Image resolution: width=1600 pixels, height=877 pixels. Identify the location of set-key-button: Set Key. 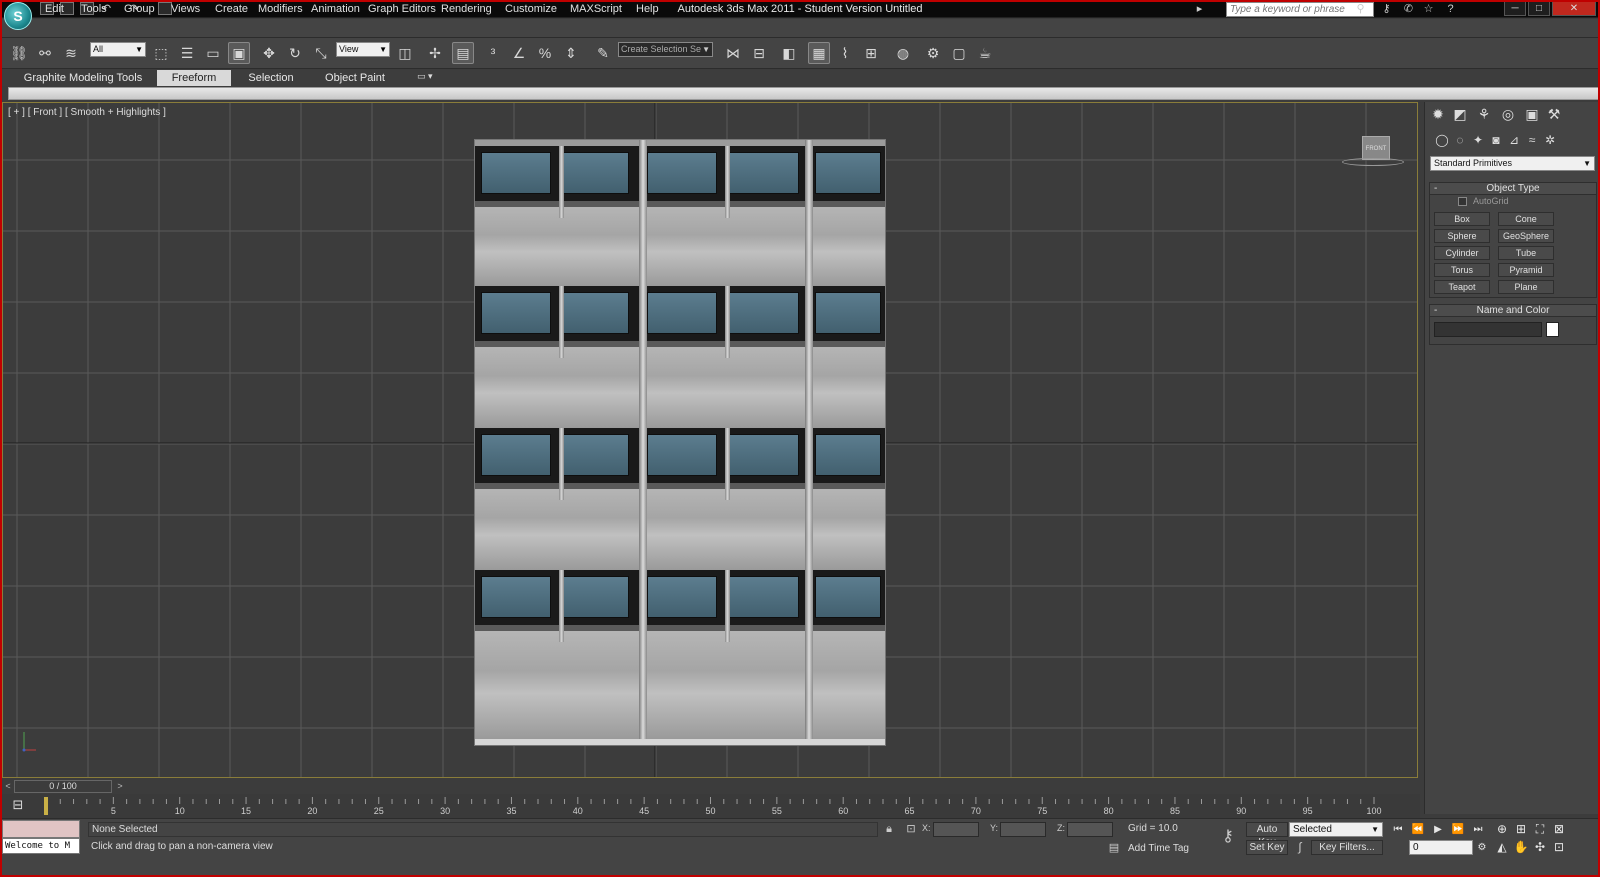
(1267, 847).